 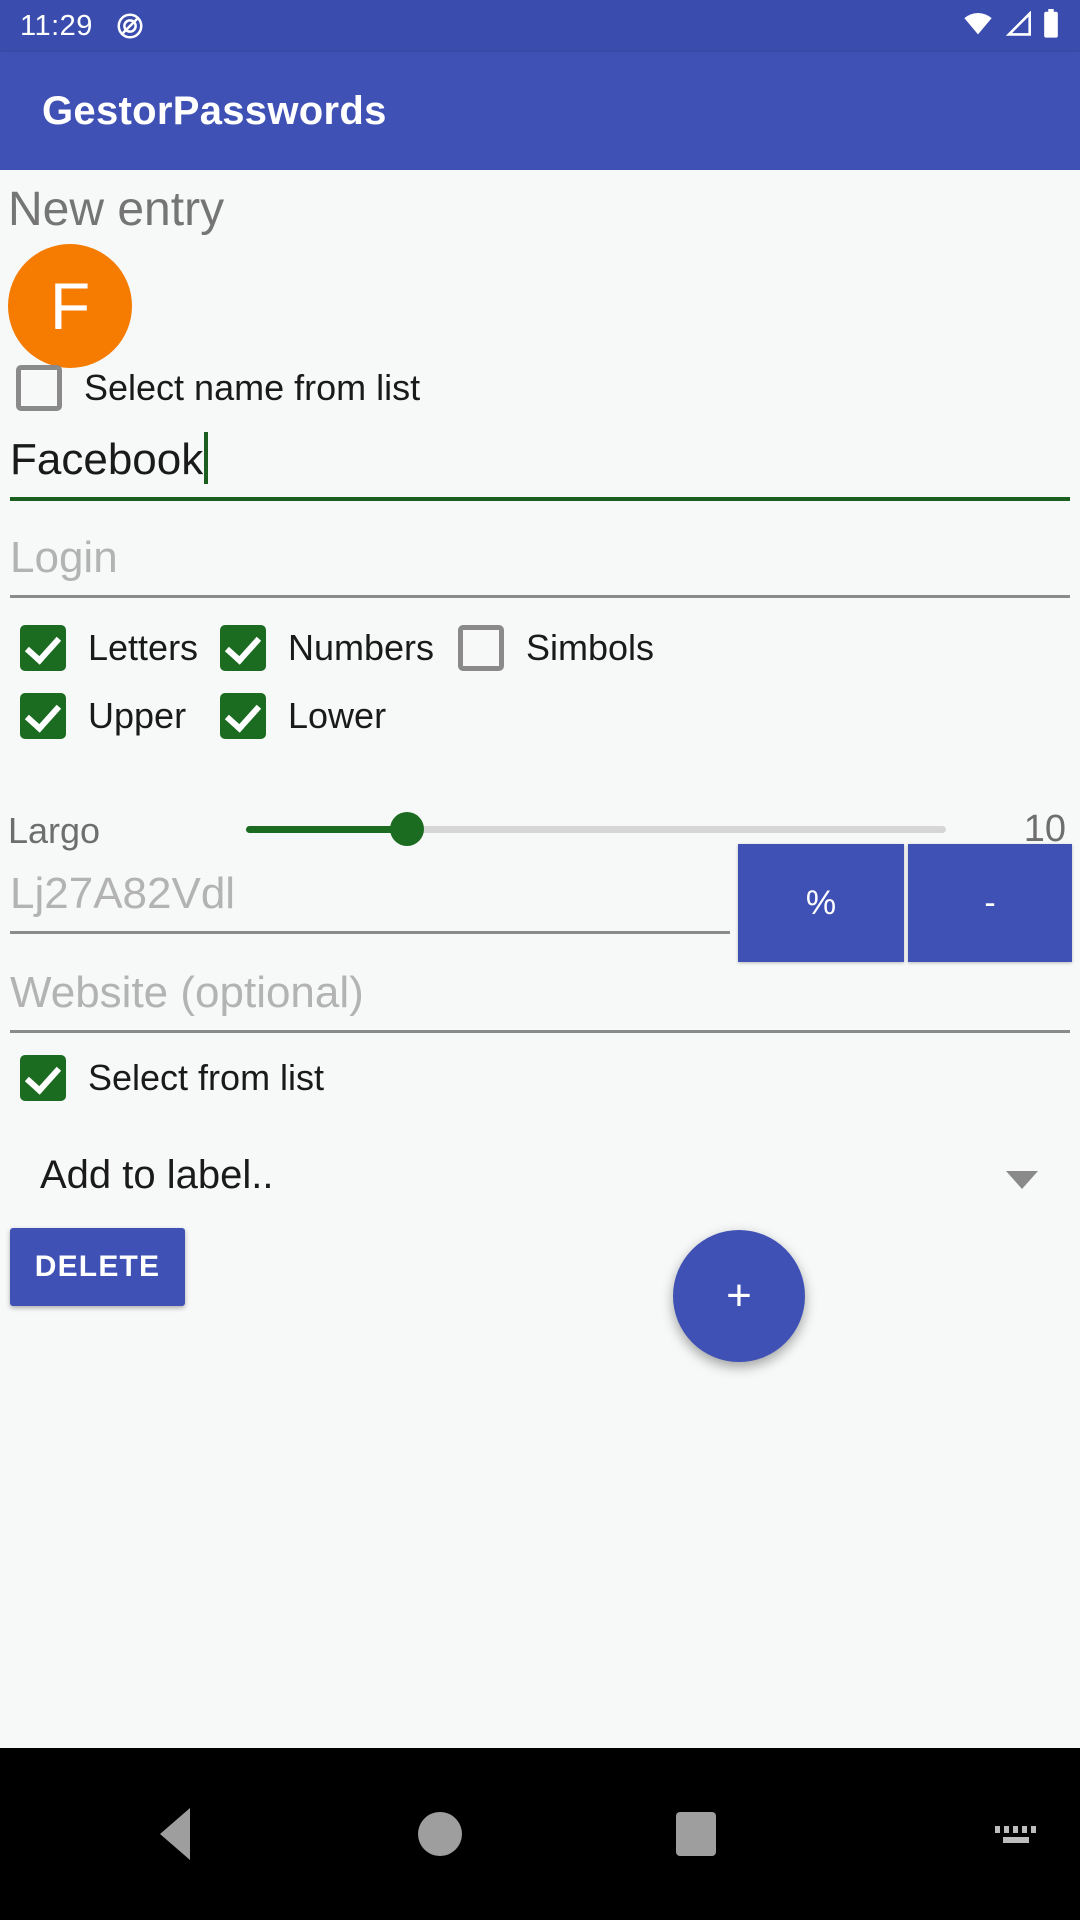 I want to click on page-title: New entry, so click(x=116, y=209).